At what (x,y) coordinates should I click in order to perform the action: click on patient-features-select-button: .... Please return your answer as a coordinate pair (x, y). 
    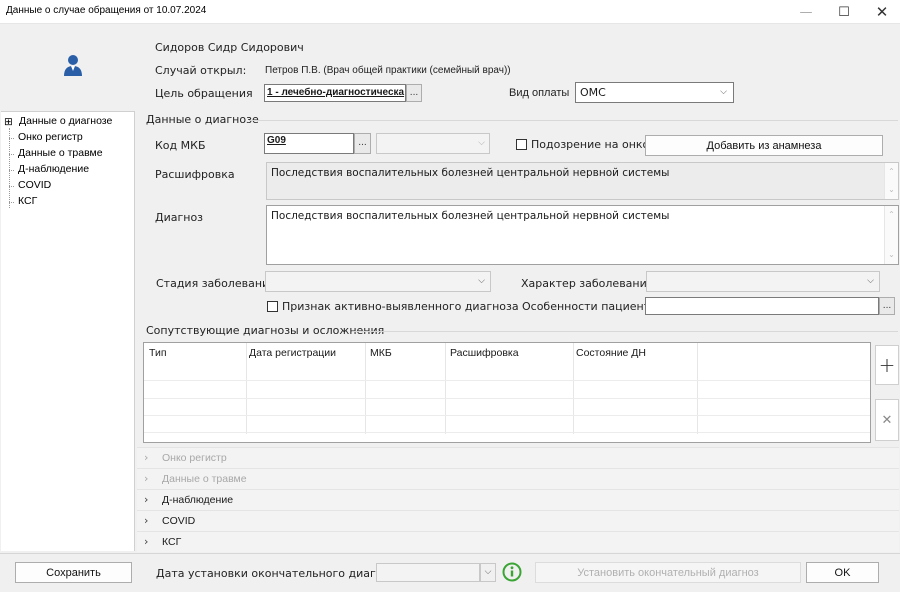
    Looking at the image, I should click on (887, 306).